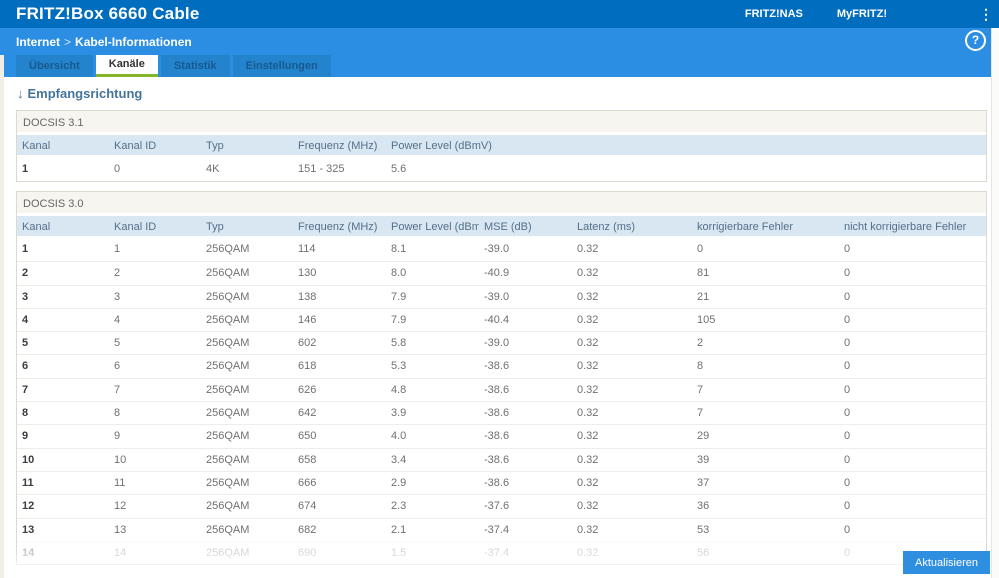 This screenshot has width=999, height=578. I want to click on docsis31-section-label: DOCSIS 3.1, so click(501, 123).